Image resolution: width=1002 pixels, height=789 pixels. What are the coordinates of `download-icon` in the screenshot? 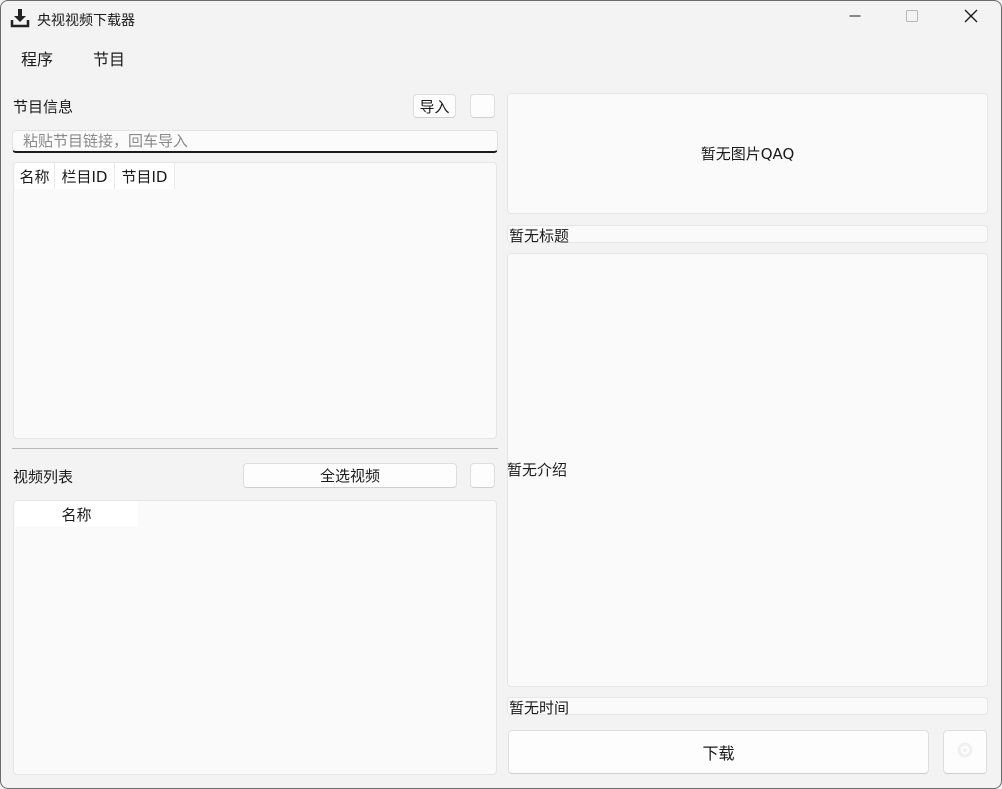 It's located at (20, 18).